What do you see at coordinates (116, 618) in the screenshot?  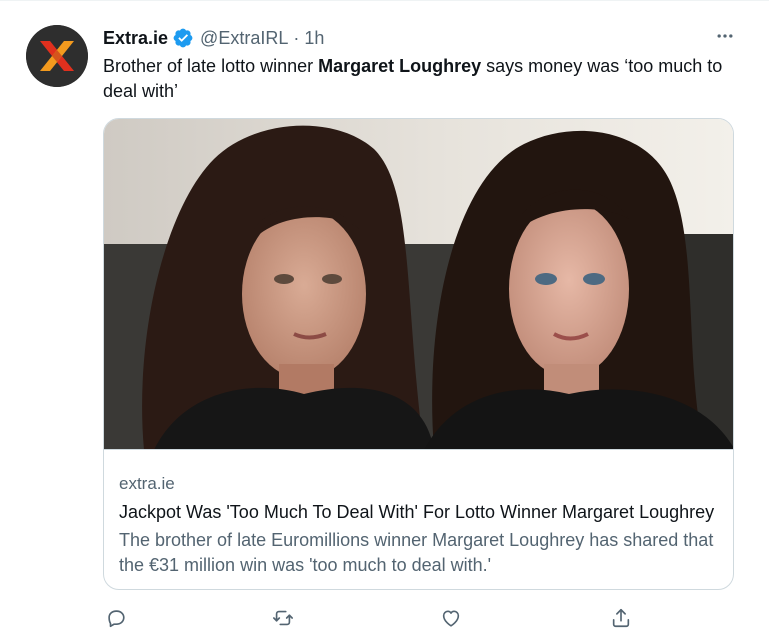 I see `reply-icon` at bounding box center [116, 618].